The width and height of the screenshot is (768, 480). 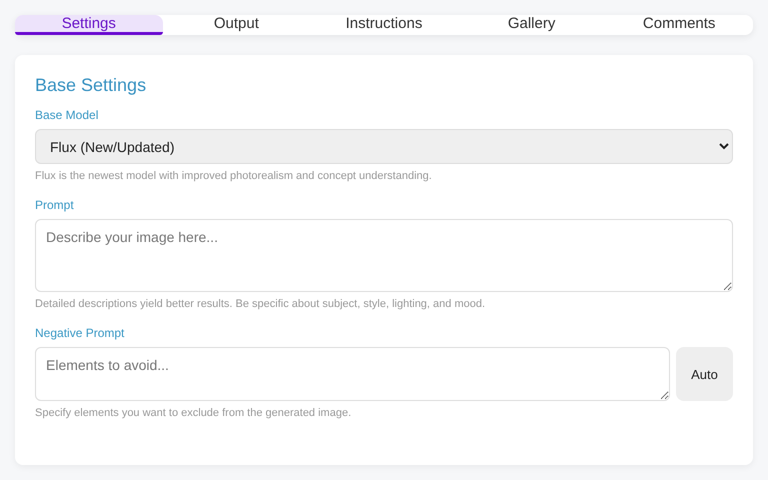 What do you see at coordinates (384, 146) in the screenshot?
I see `model-select: Flux (New/Updated)` at bounding box center [384, 146].